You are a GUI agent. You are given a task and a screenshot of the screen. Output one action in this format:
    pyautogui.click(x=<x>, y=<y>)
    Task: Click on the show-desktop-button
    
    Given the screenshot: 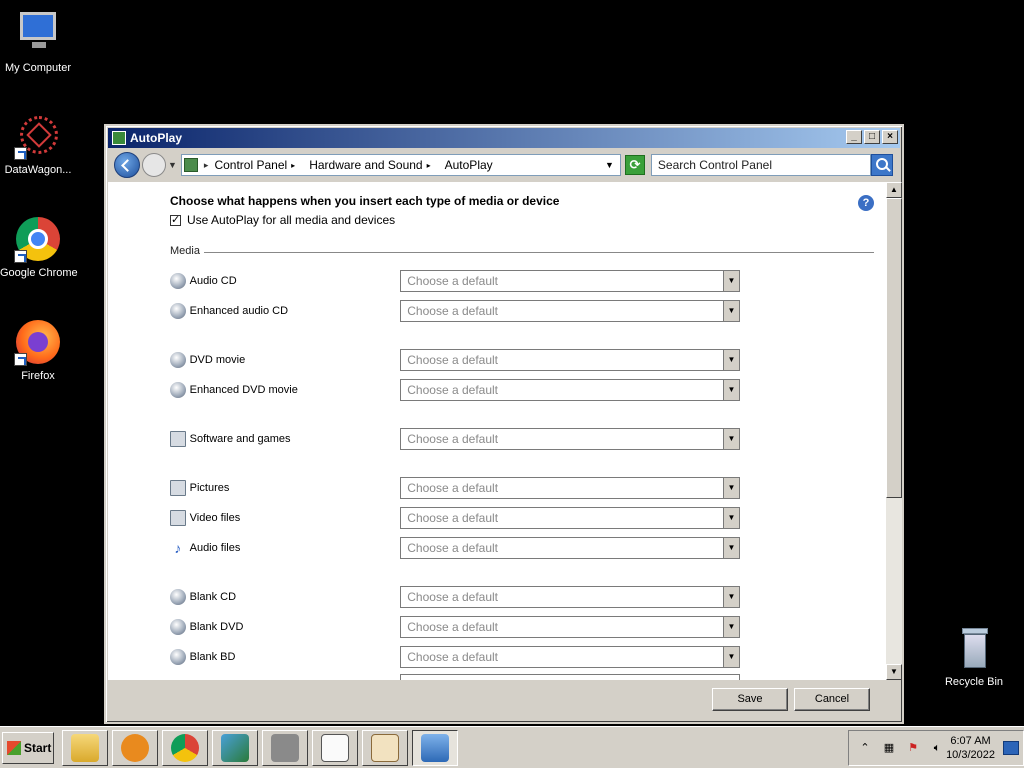 What is the action you would take?
    pyautogui.click(x=1011, y=748)
    